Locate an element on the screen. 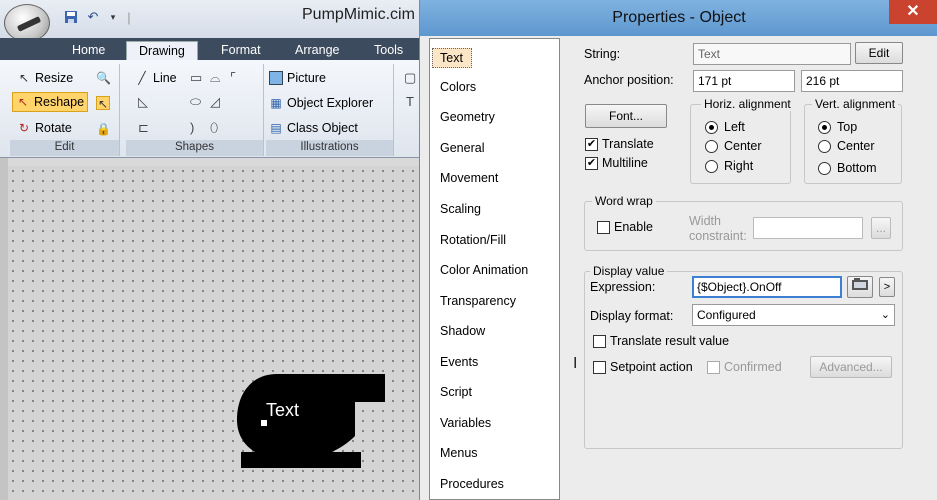 The height and width of the screenshot is (500, 937). translate-result-checkbox: Translate result value is located at coordinates (661, 341).